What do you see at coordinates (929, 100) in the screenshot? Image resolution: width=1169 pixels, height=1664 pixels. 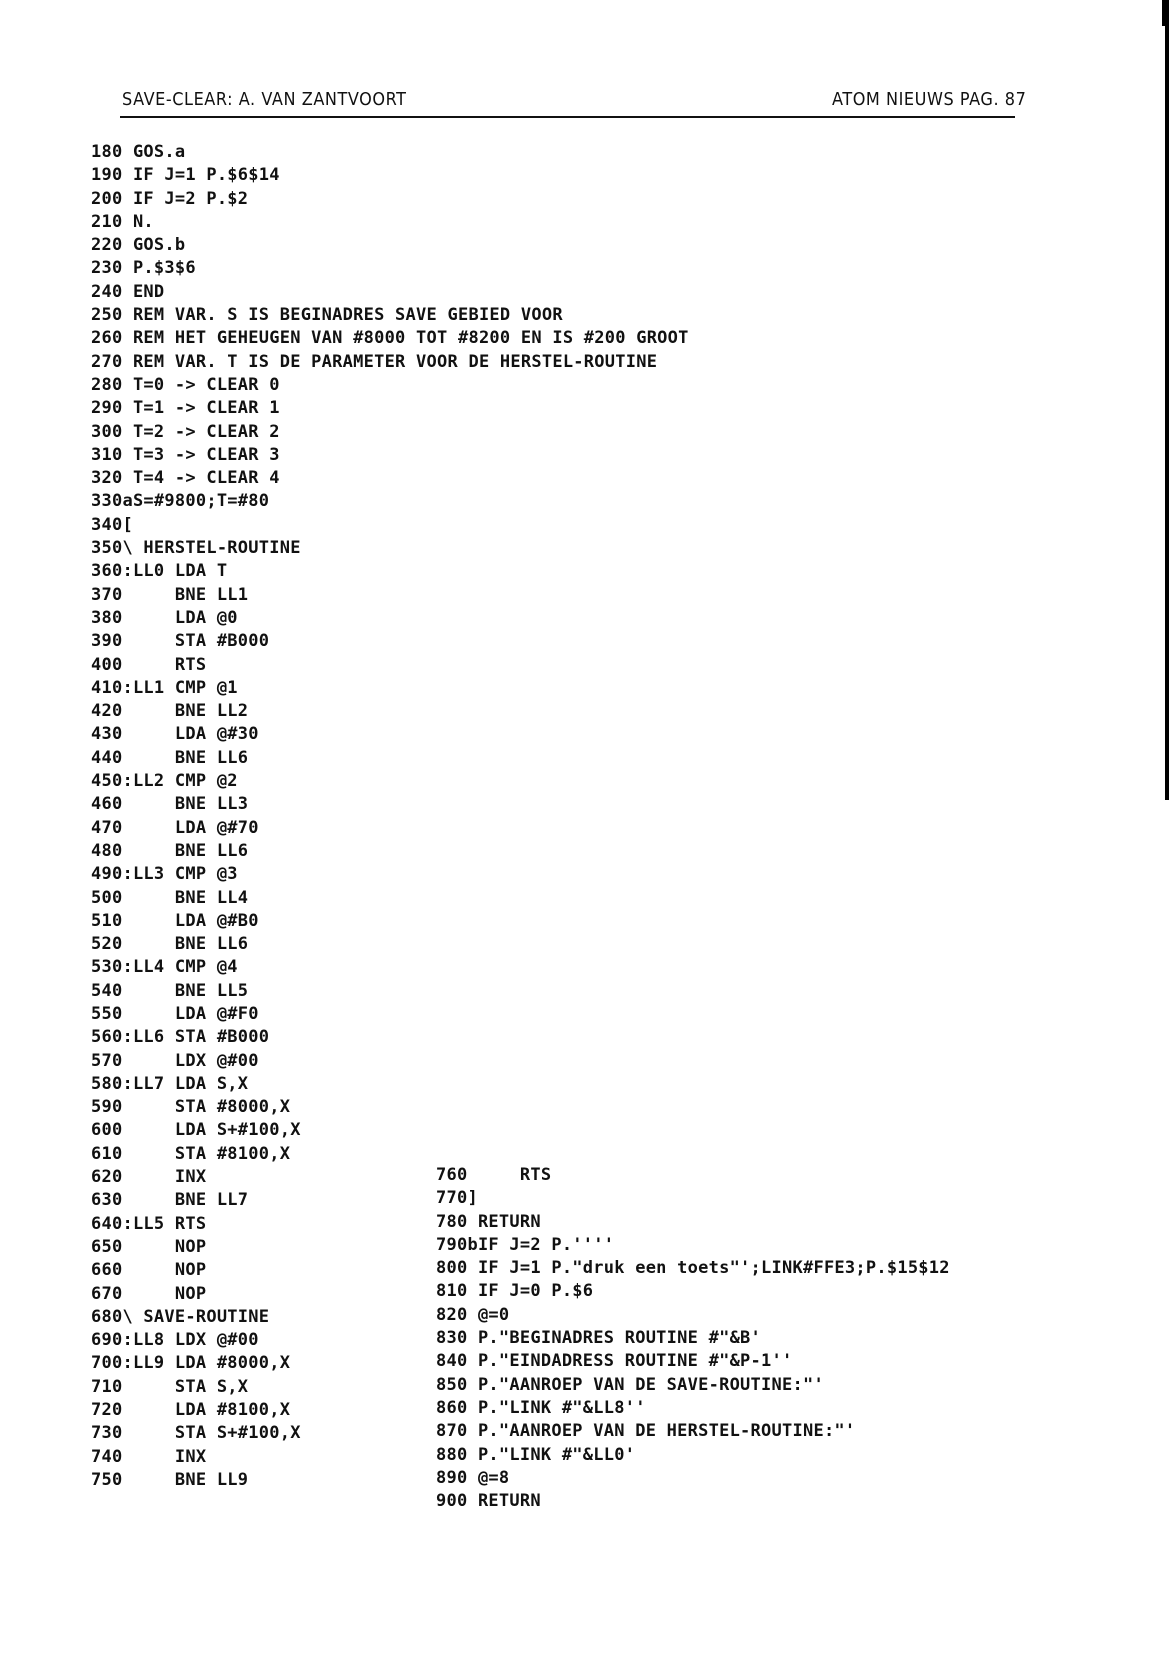 I see `magazine-page-label: ATOM NIEUWS PAG. 87` at bounding box center [929, 100].